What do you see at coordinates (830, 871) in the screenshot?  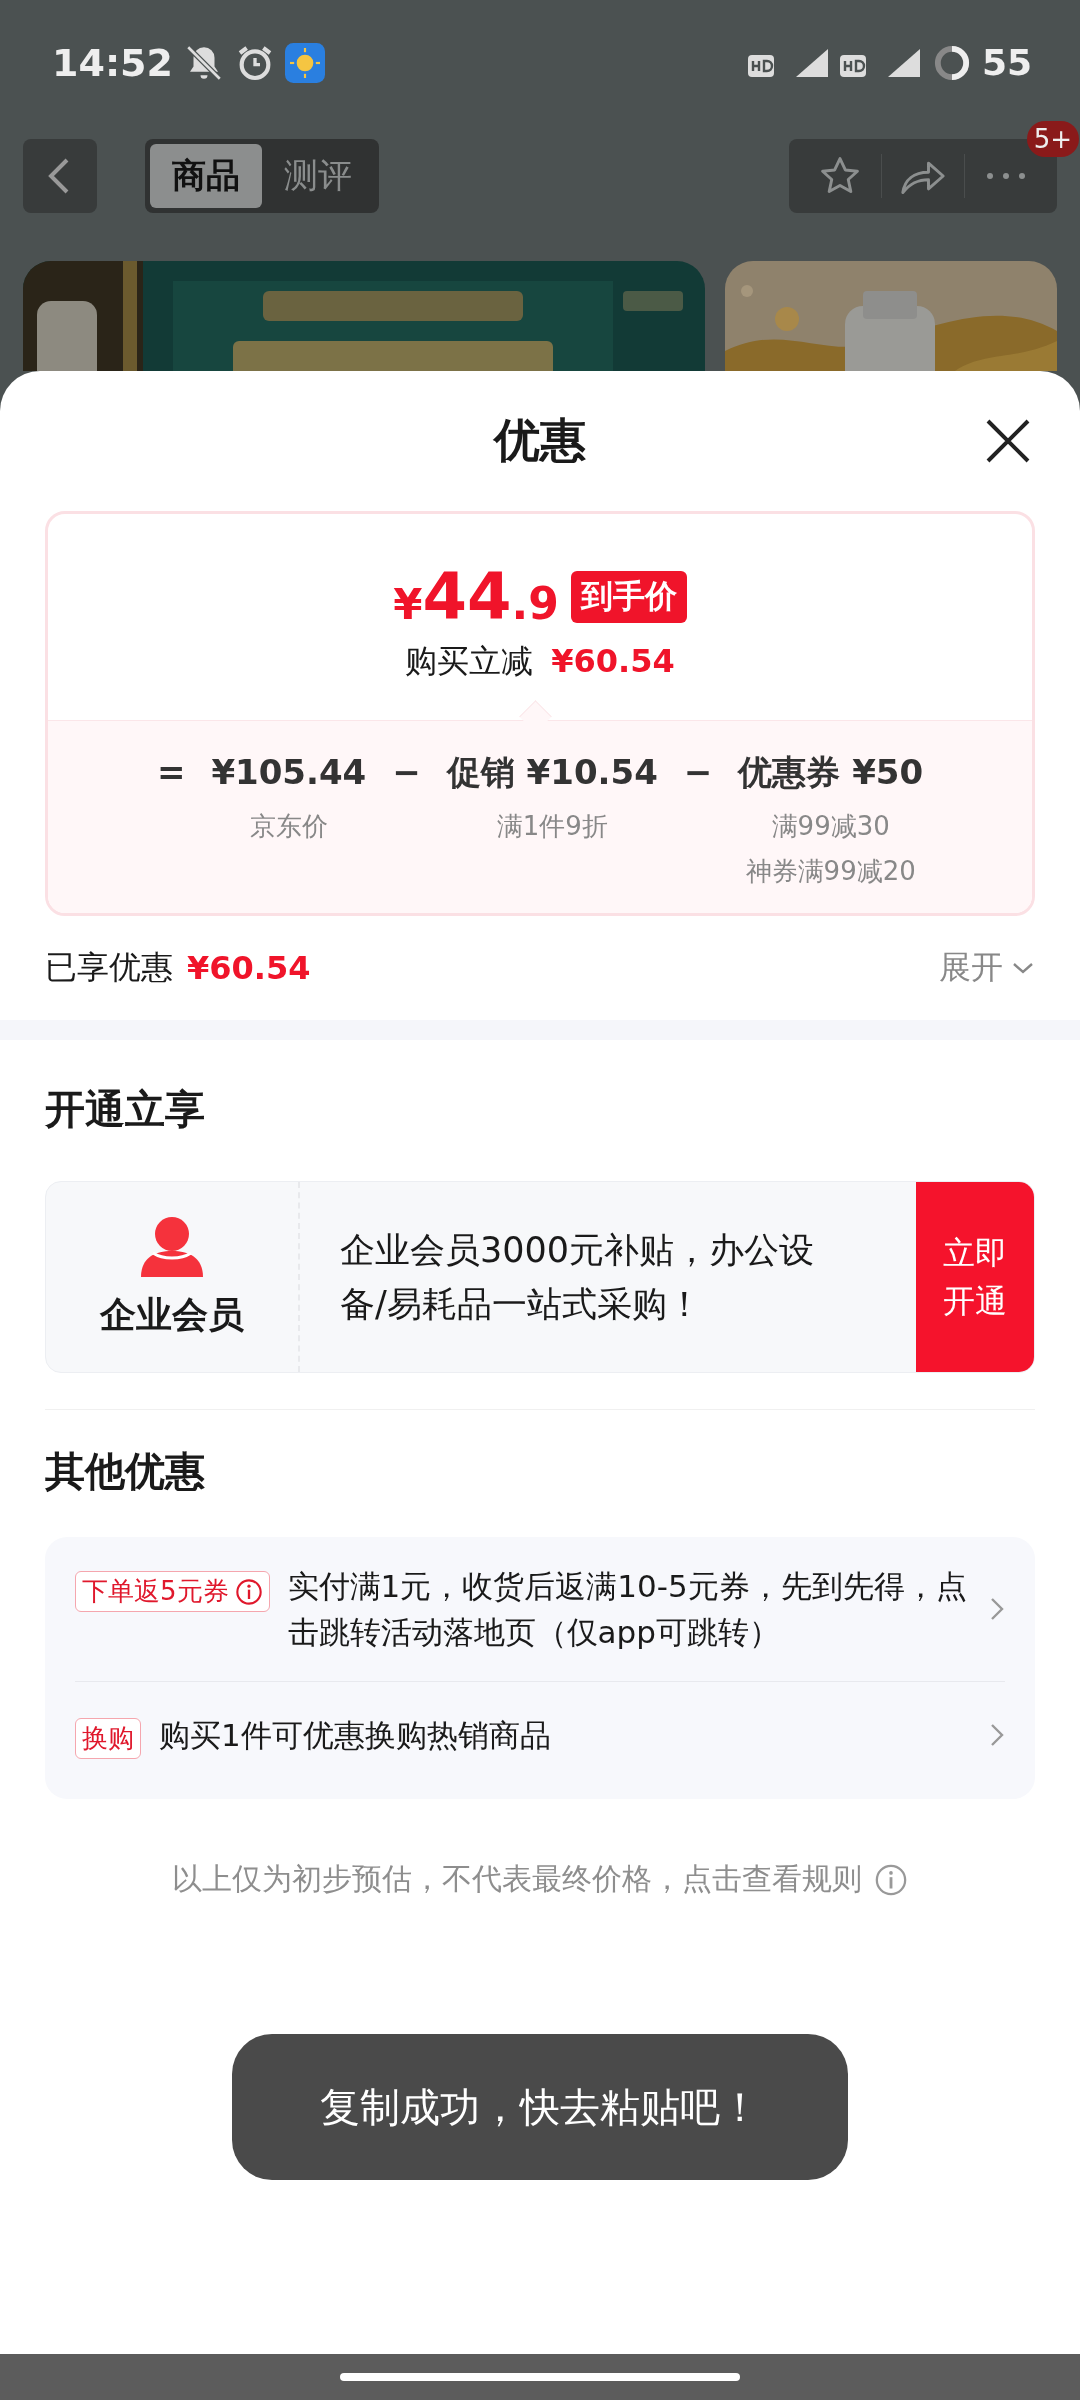 I see `price-note: 神券满99减20` at bounding box center [830, 871].